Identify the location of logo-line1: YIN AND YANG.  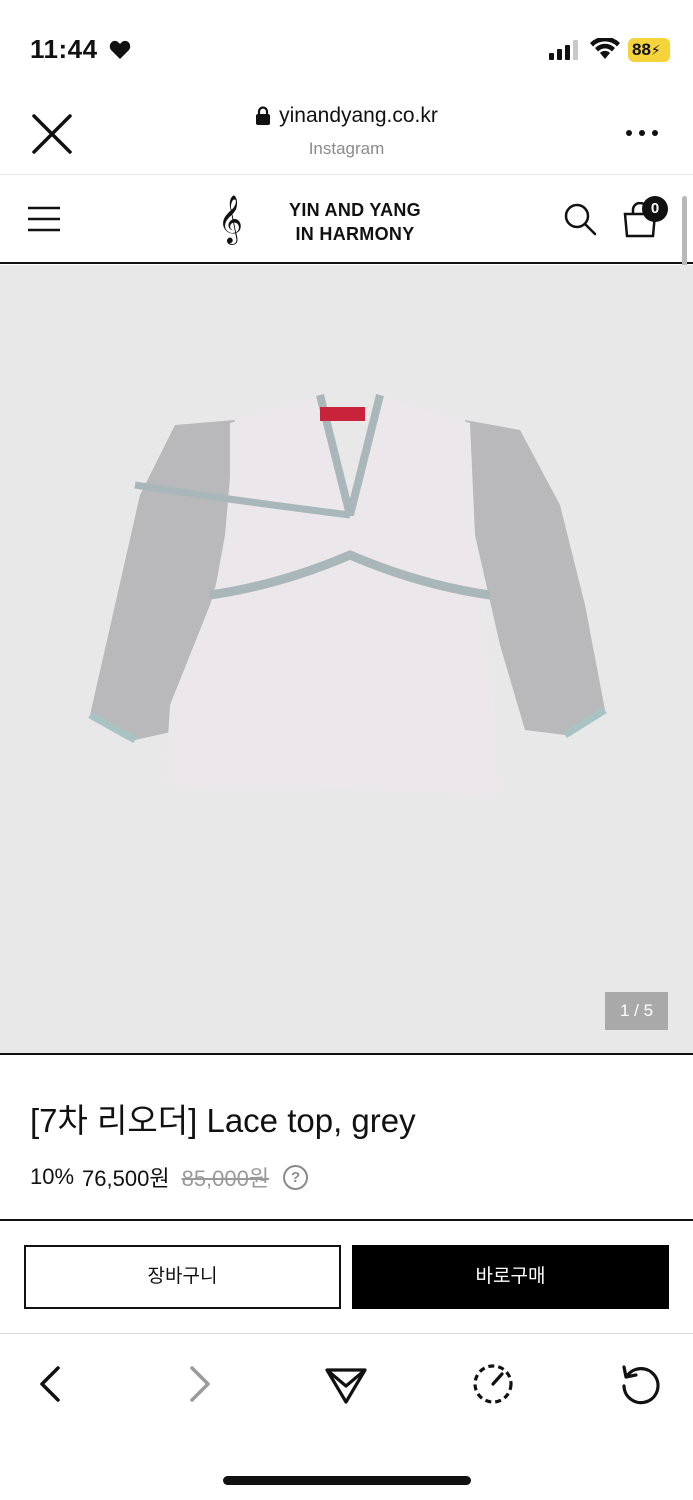
(355, 210).